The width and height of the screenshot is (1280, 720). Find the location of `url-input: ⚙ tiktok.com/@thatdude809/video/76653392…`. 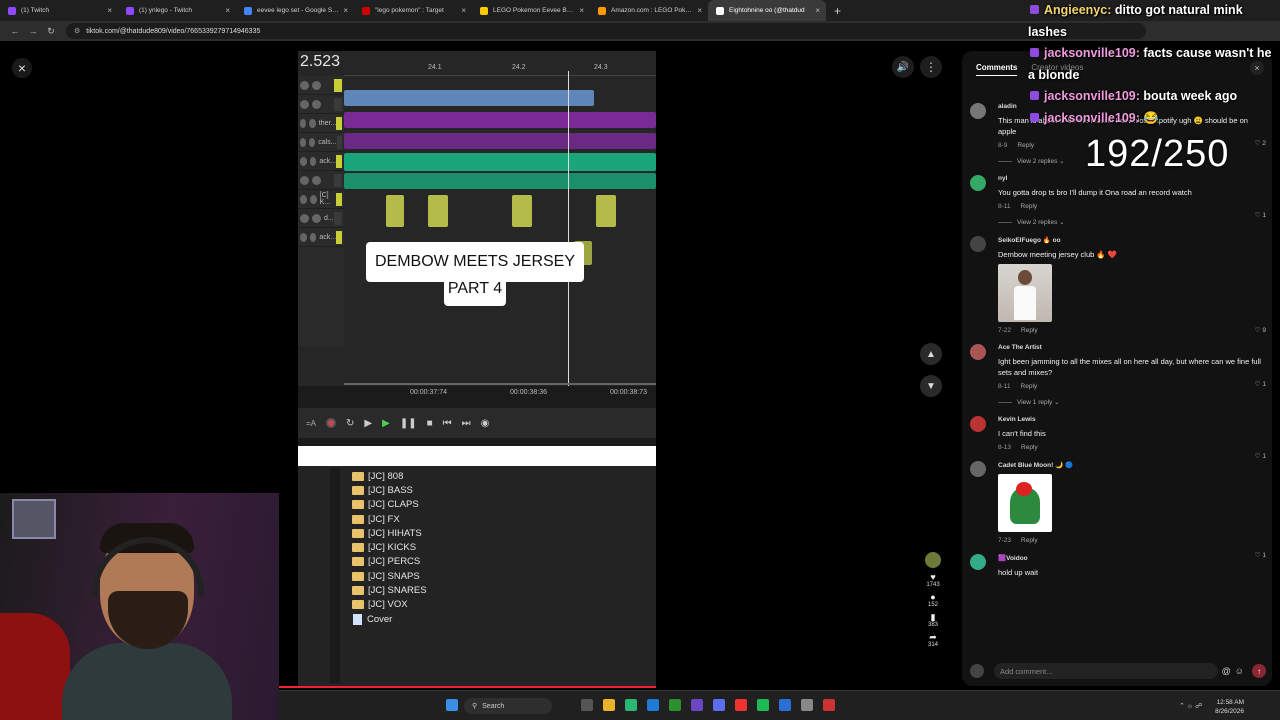

url-input: ⚙ tiktok.com/@thatdude809/video/76653392… is located at coordinates (606, 31).